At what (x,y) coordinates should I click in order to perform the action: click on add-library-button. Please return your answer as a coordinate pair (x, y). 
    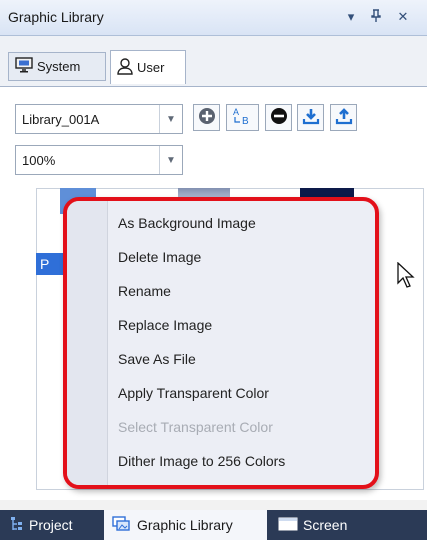
    Looking at the image, I should click on (206, 117).